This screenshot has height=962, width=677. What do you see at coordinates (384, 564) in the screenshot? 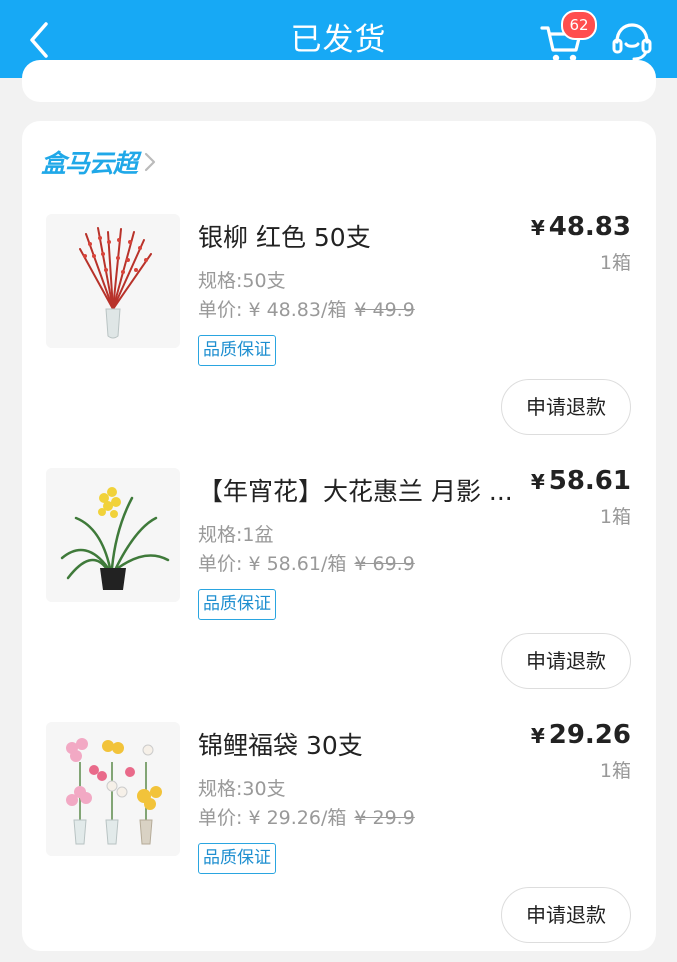
I see `original-price: ¥ 69.9` at bounding box center [384, 564].